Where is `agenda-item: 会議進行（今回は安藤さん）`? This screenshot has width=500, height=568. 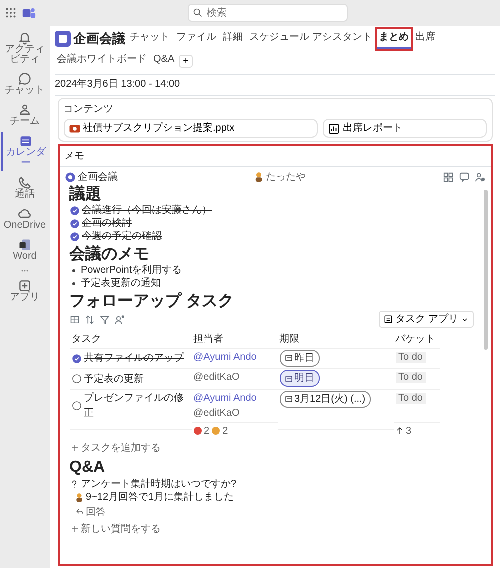 agenda-item: 会議進行（今回は安藤さん） is located at coordinates (147, 211).